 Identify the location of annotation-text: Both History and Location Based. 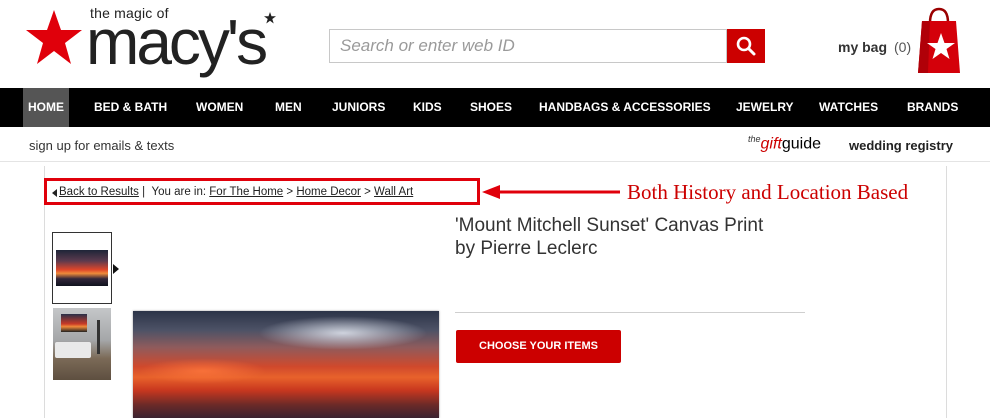
(768, 192).